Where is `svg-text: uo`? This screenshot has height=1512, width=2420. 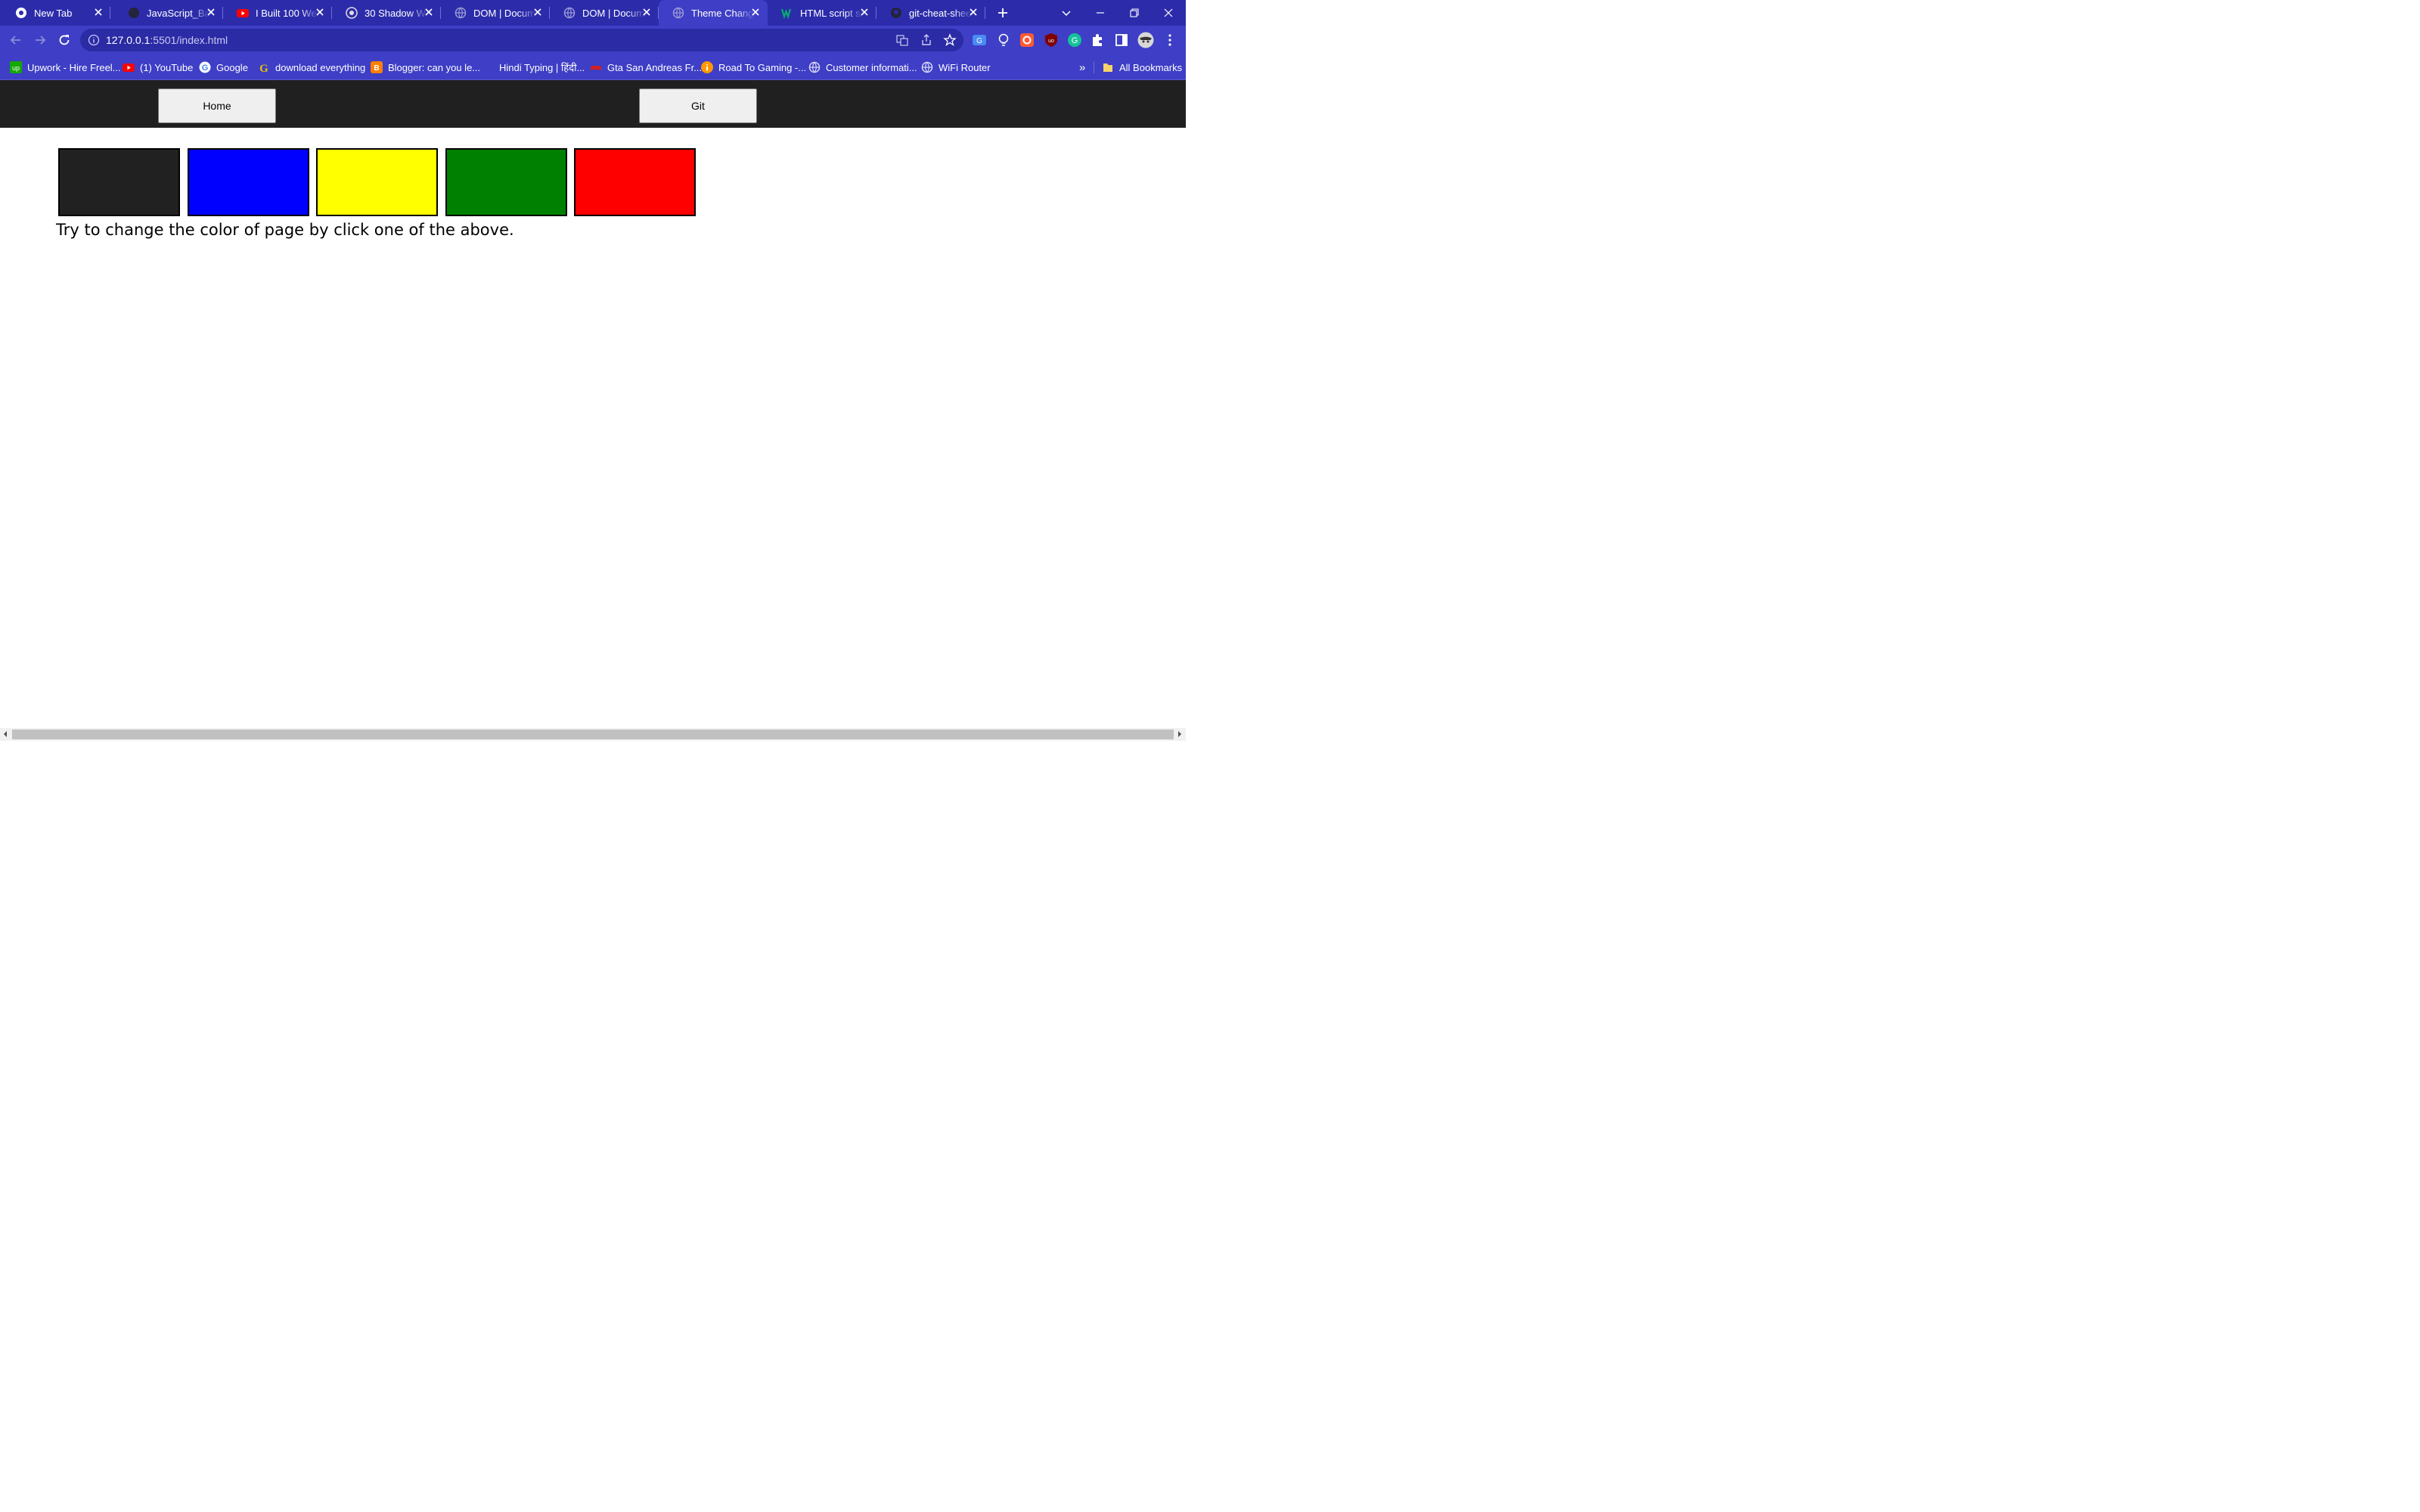 svg-text: uo is located at coordinates (1051, 42).